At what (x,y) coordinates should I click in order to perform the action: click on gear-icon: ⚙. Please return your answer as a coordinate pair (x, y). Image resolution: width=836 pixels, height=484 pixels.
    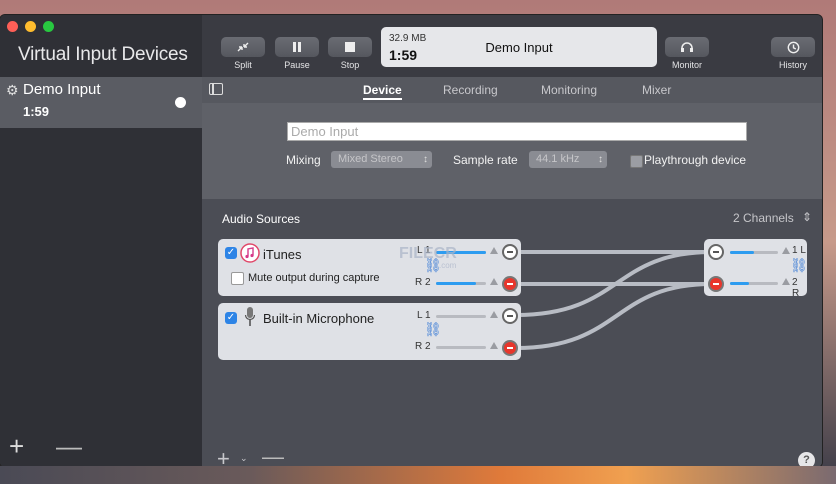
    Looking at the image, I should click on (12, 90).